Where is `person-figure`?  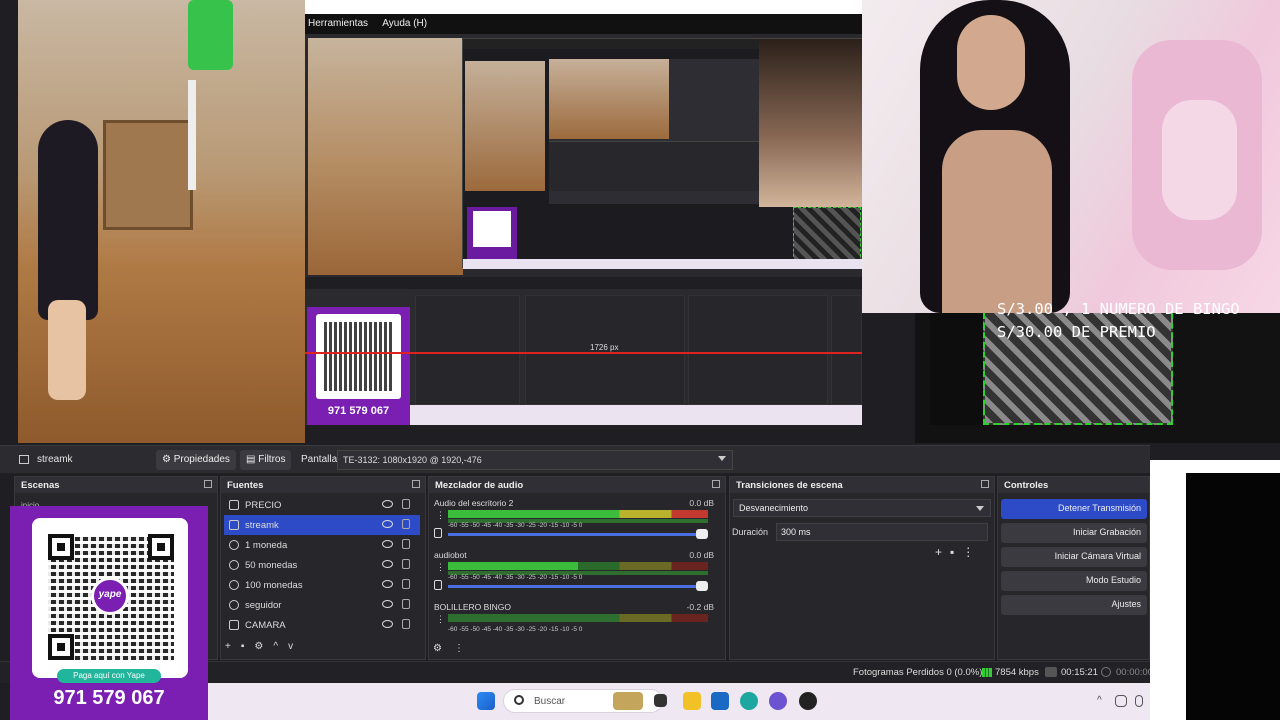 person-figure is located at coordinates (68, 220).